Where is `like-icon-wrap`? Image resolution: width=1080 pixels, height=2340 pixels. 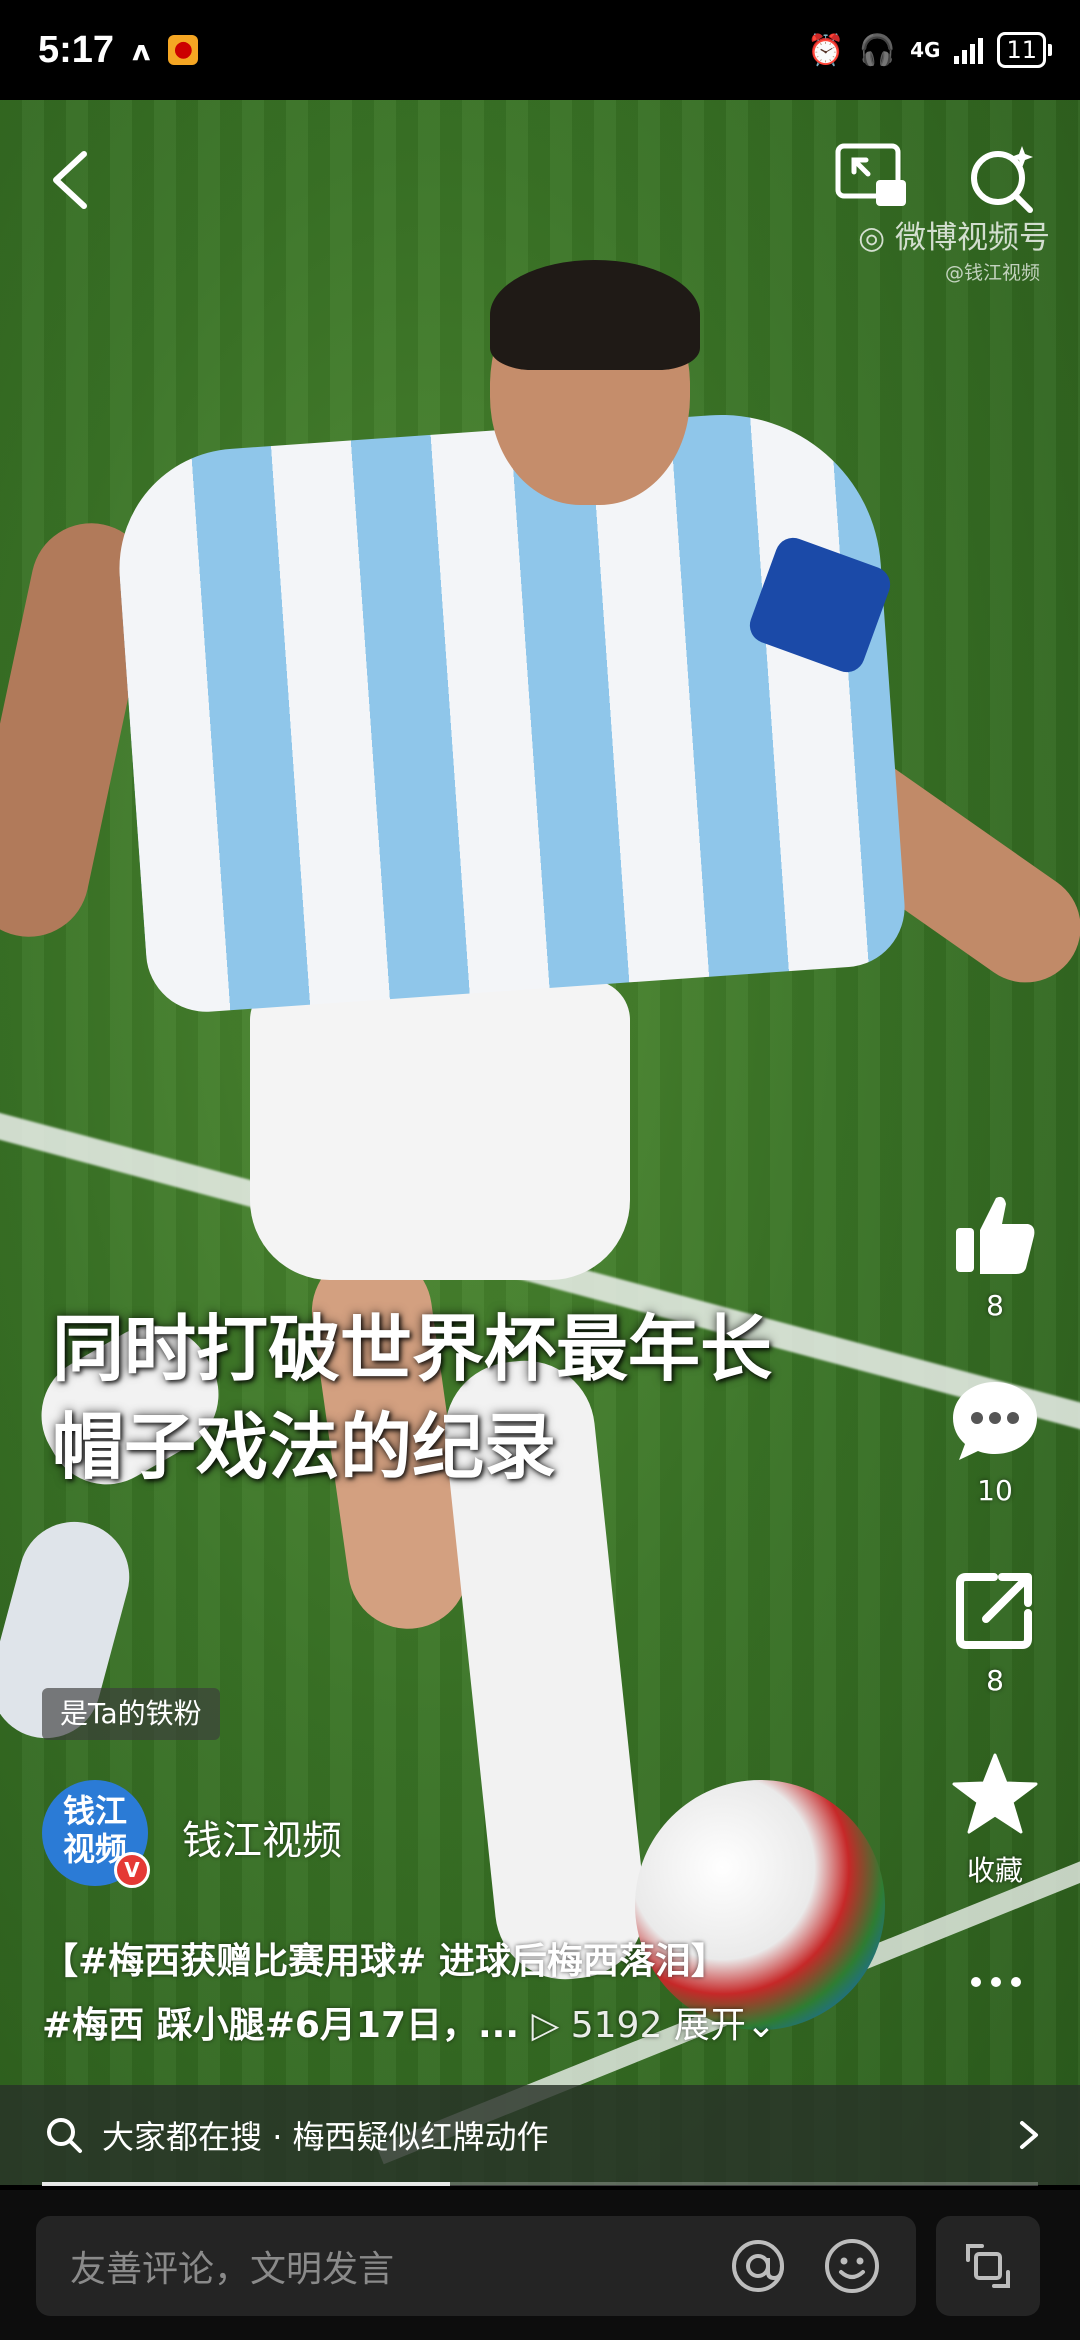
like-icon-wrap is located at coordinates (995, 1235).